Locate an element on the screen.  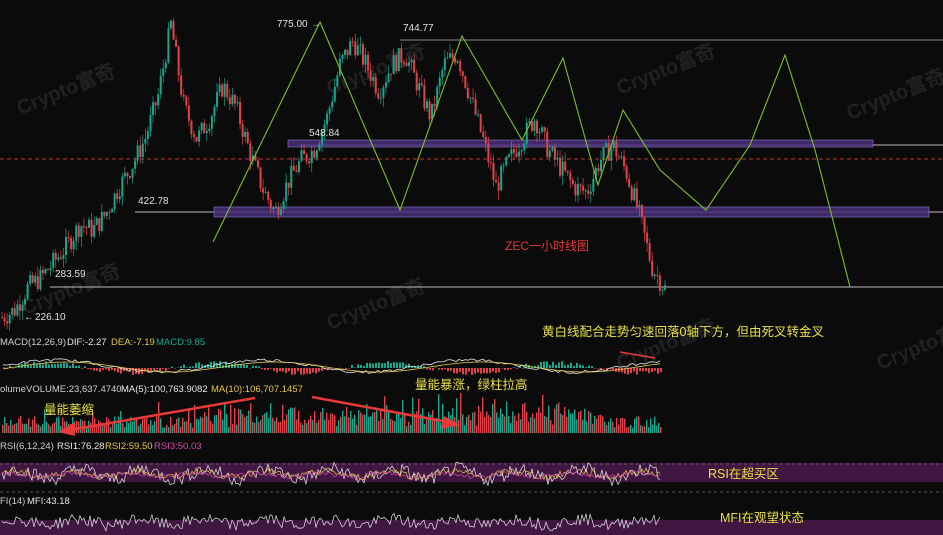
watermark-text: Crypto富奇 is located at coordinates (893, 93).